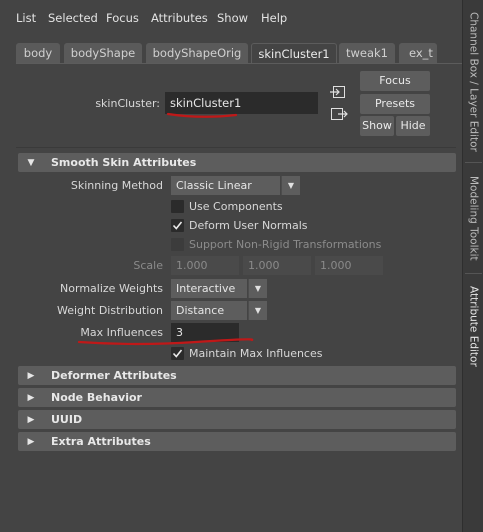  Describe the element at coordinates (116, 185) in the screenshot. I see `skinning-method-label: Skinning Method` at that location.